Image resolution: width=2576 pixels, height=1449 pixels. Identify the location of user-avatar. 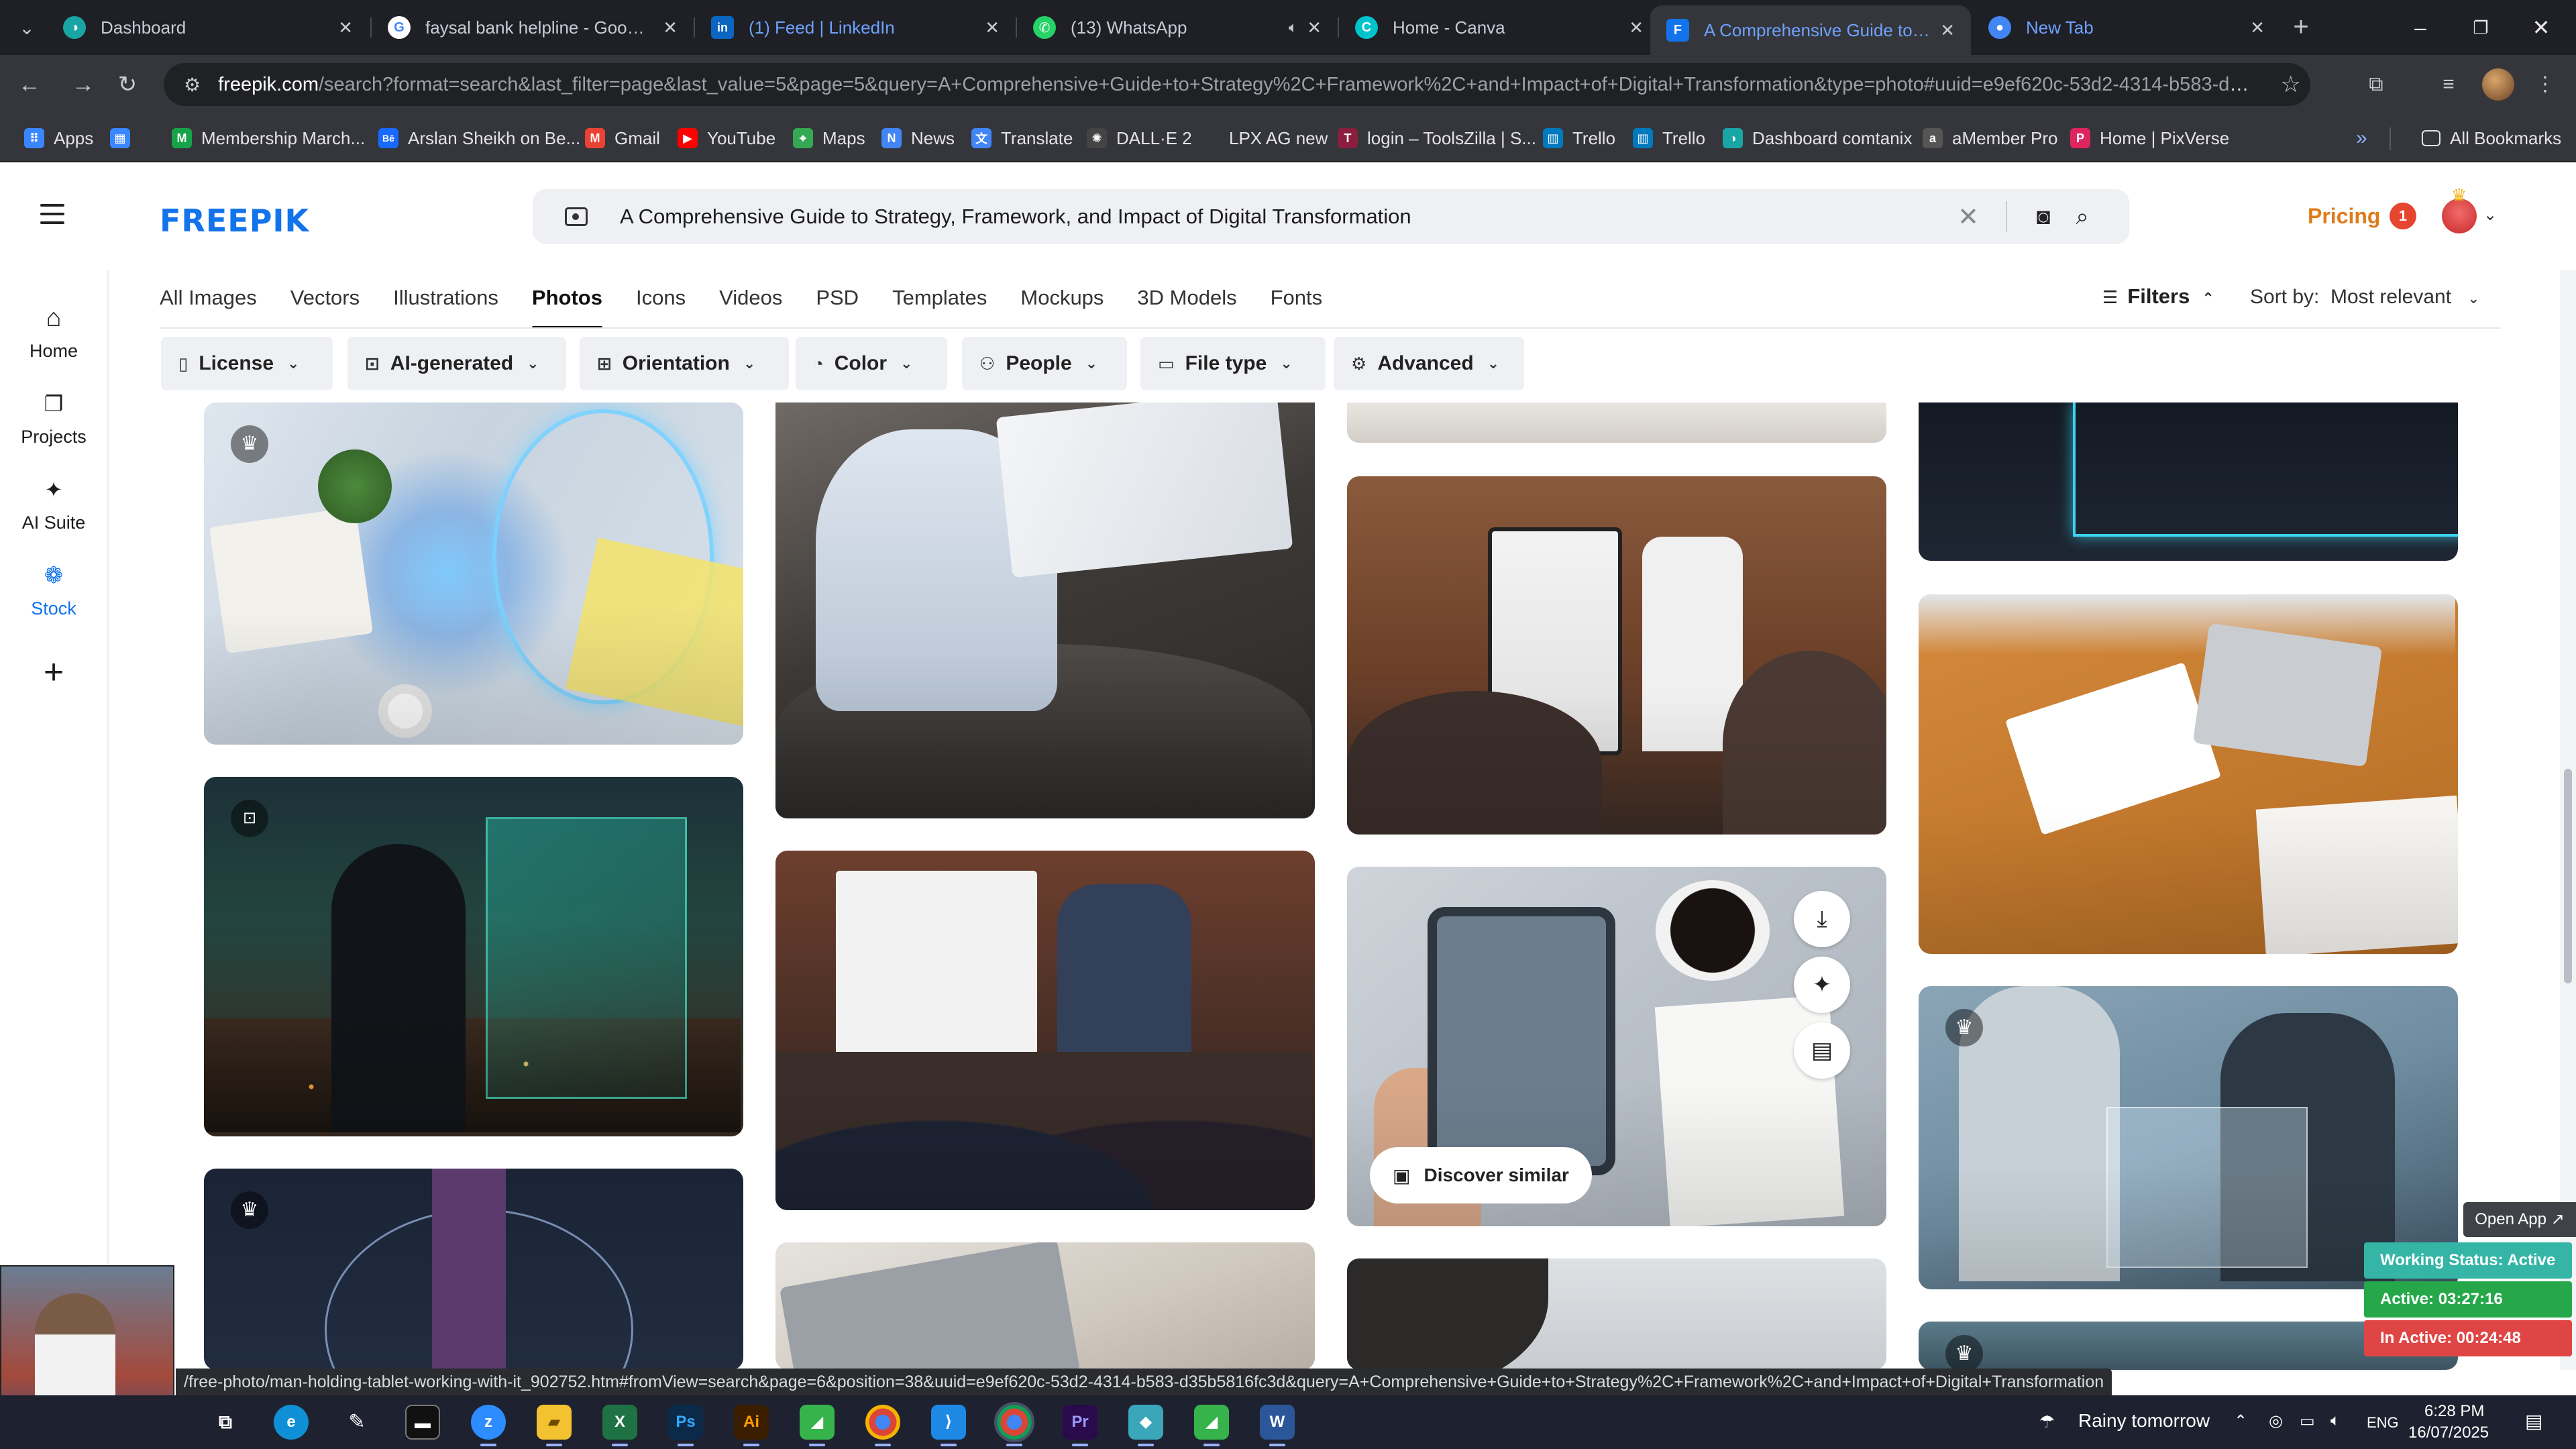
(2459, 209).